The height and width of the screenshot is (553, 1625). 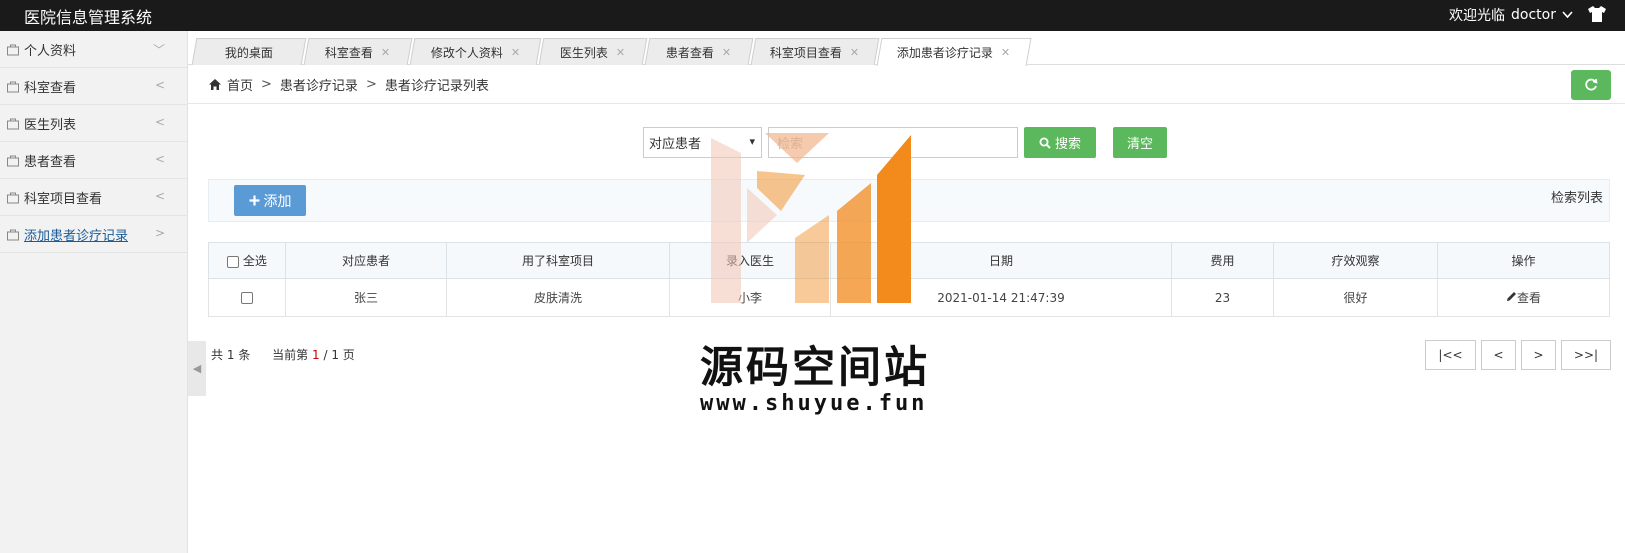 I want to click on select-all-header: 全选, so click(x=247, y=260).